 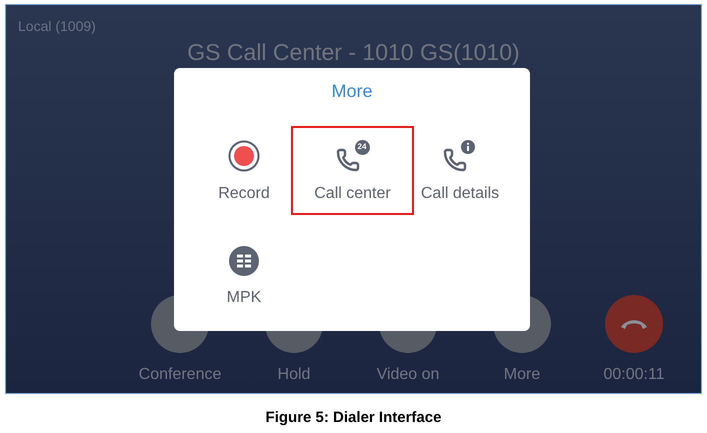 What do you see at coordinates (57, 26) in the screenshot?
I see `account-label: Local (1009)` at bounding box center [57, 26].